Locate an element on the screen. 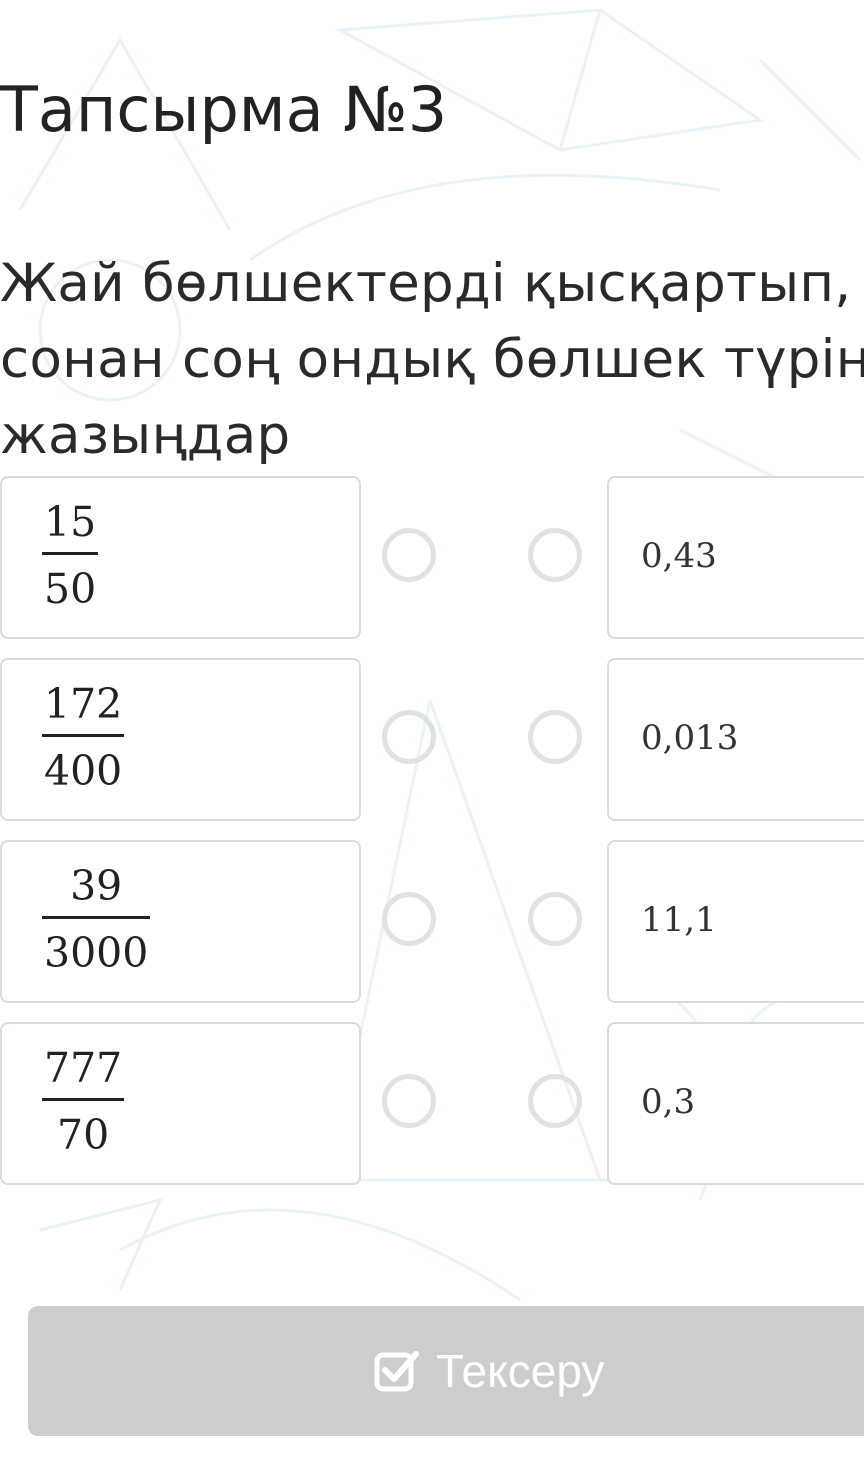  fraction: 39 3000 is located at coordinates (96, 919).